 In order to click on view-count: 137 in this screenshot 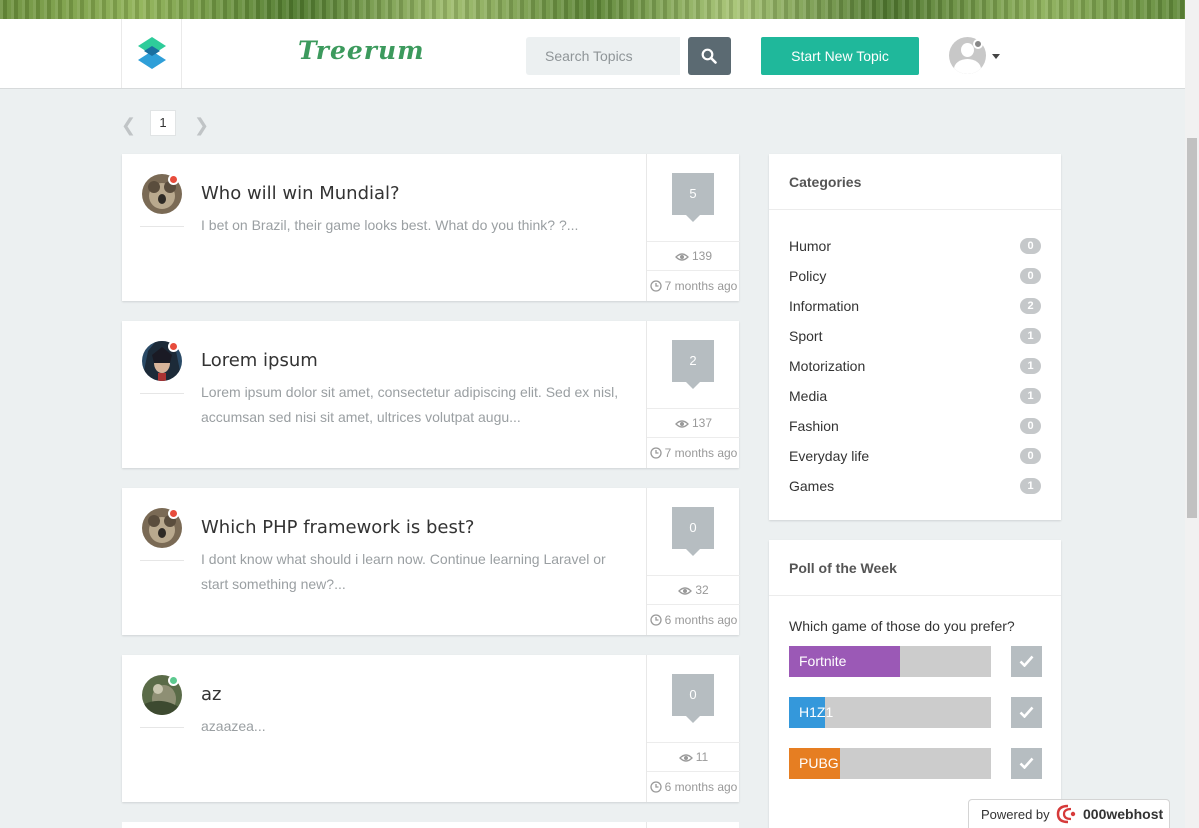, I will do `click(693, 423)`.